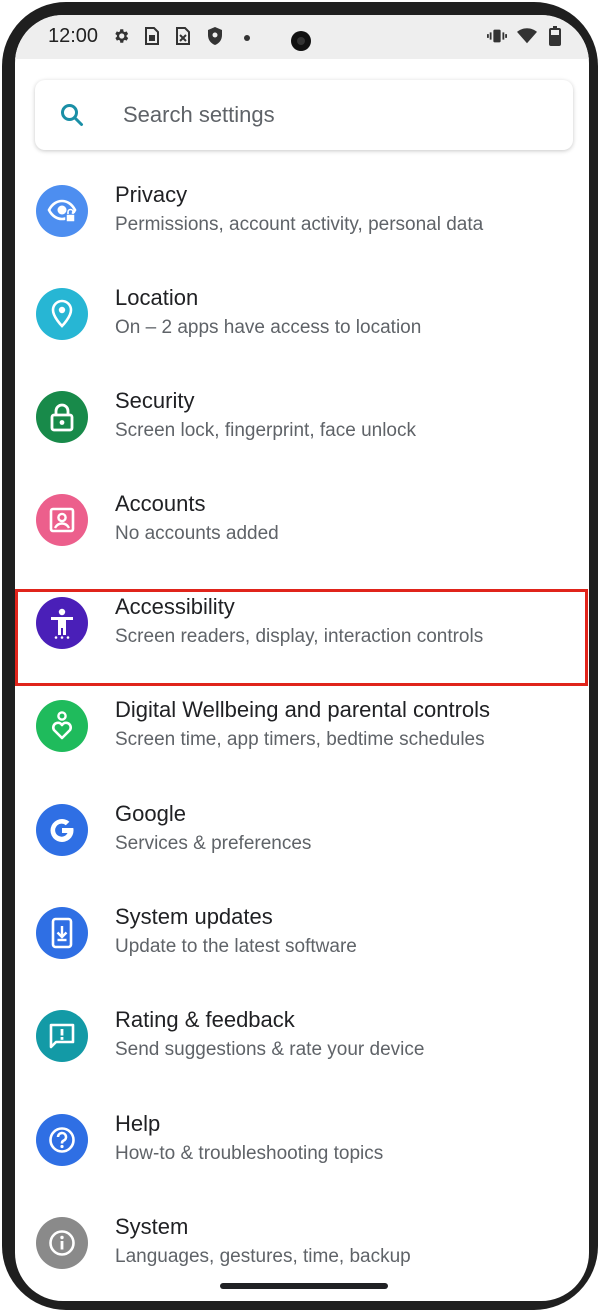 The width and height of the screenshot is (600, 1312). What do you see at coordinates (194, 916) in the screenshot?
I see `settings-item-title: System updates` at bounding box center [194, 916].